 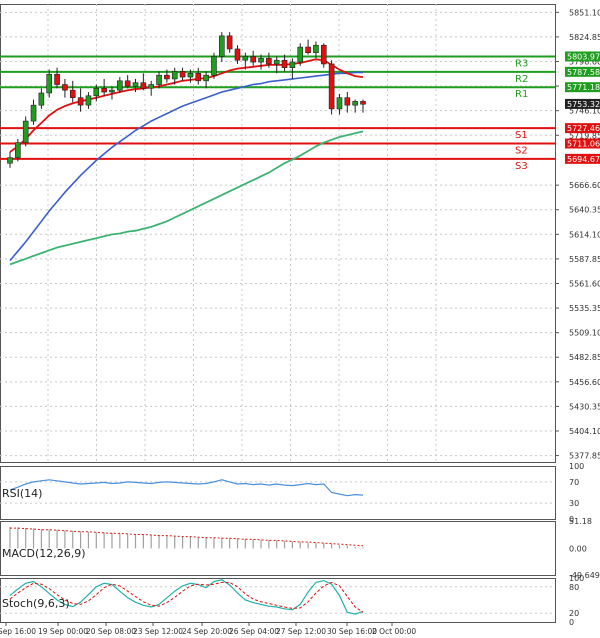 I want to click on price-tick-label: 5377.85, so click(x=584, y=456).